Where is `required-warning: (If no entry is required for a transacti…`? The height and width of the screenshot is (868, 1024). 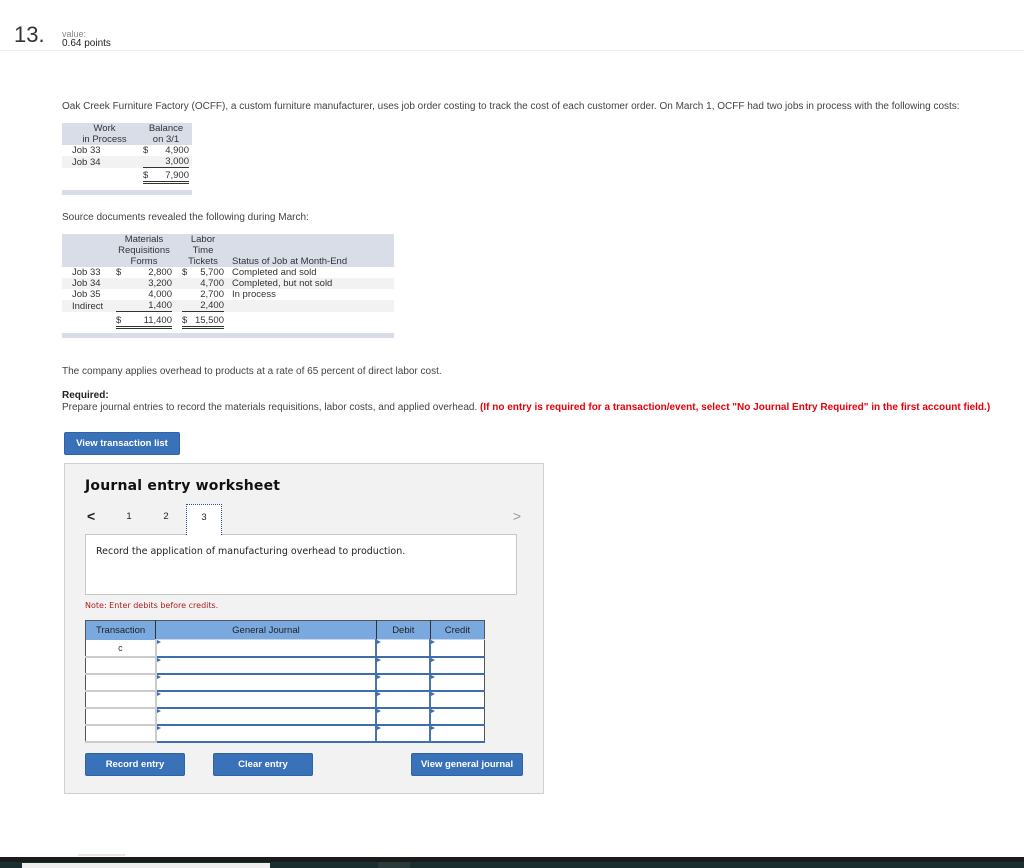 required-warning: (If no entry is required for a transacti… is located at coordinates (735, 407).